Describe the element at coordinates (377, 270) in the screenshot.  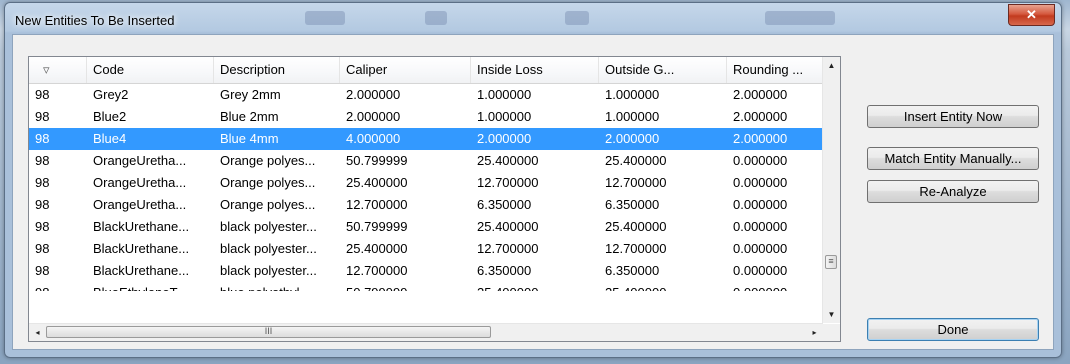
I see `cell-caliper: 12.700000` at that location.